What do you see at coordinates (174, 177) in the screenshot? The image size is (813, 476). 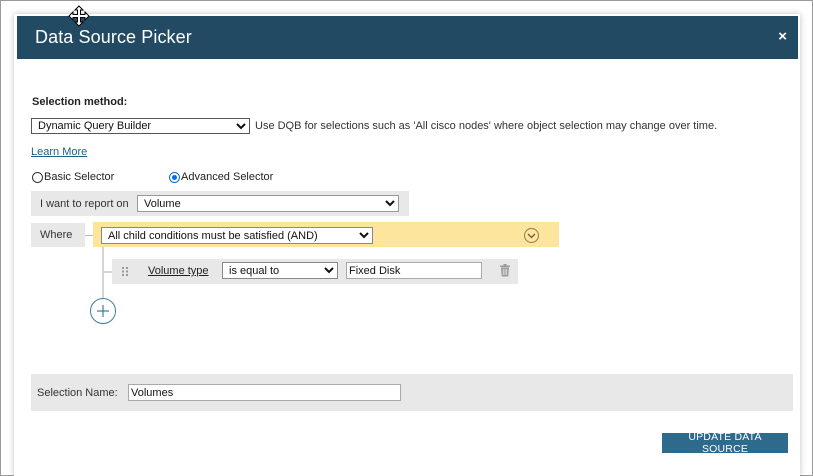 I see `advanced-selector-radio` at bounding box center [174, 177].